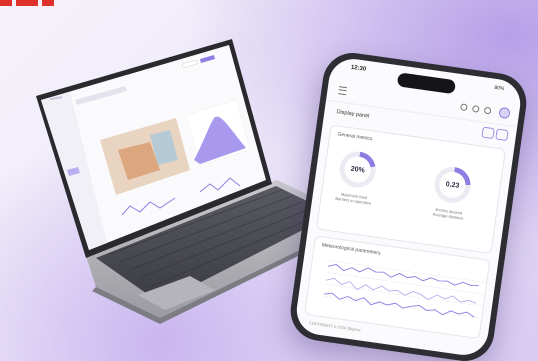 The width and height of the screenshot is (538, 361). Describe the element at coordinates (448, 213) in the screenshot. I see `gauge-label: Entries desired Average distance` at that location.